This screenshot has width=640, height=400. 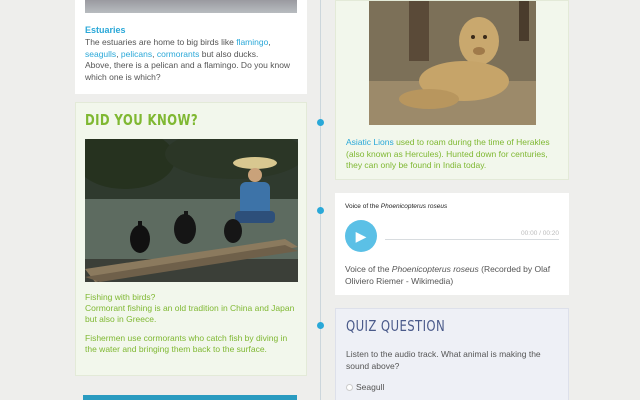 I want to click on quiz-option: Seagull, so click(x=452, y=387).